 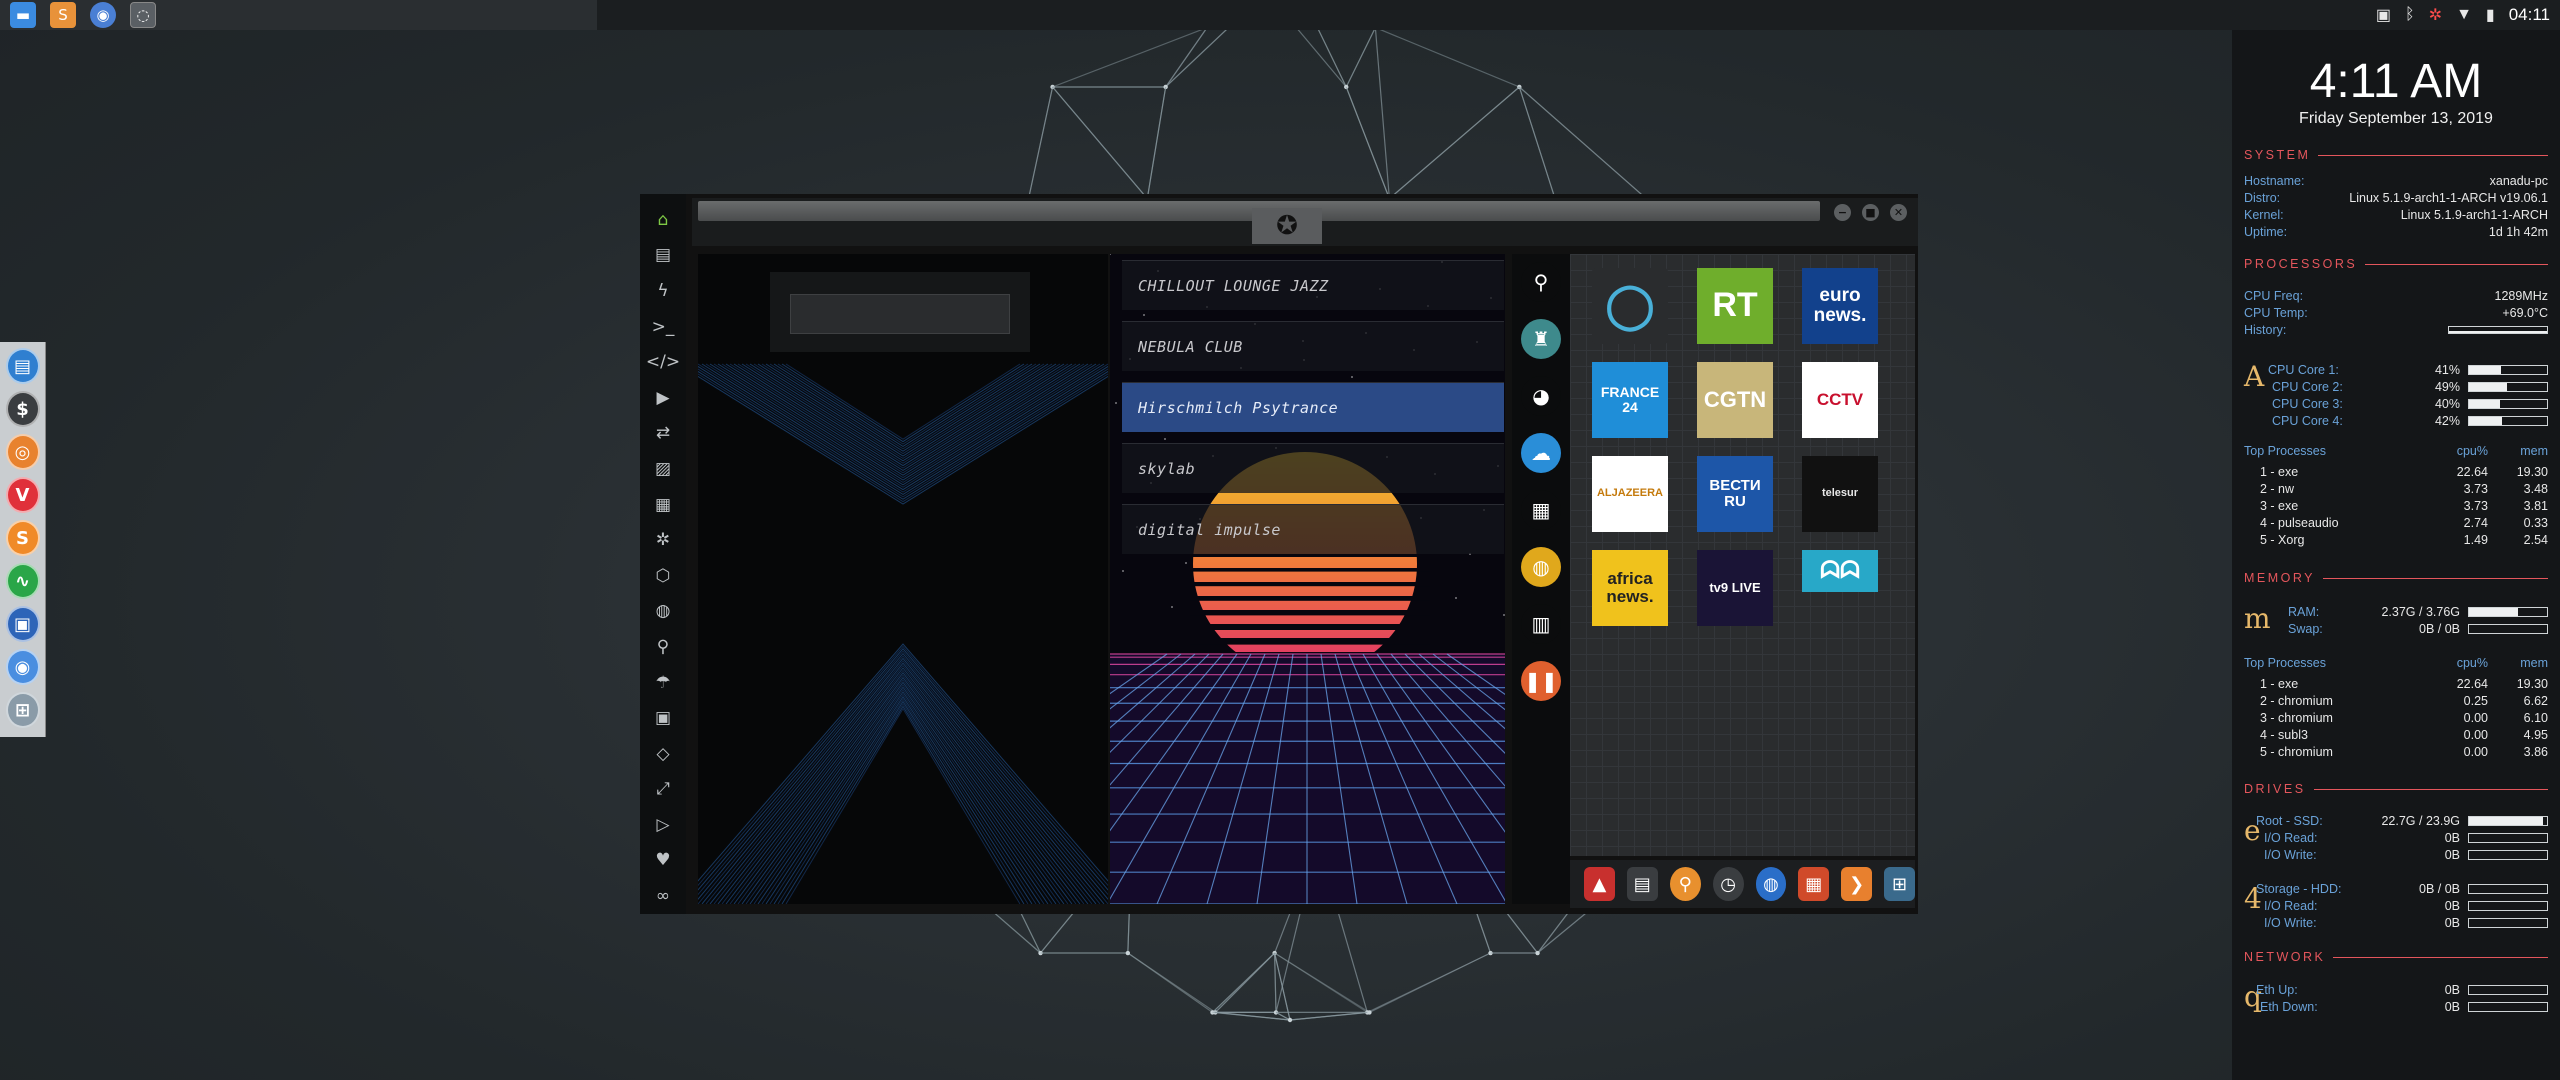 What do you see at coordinates (2490, 15) in the screenshot?
I see `battery-icon: ▮` at bounding box center [2490, 15].